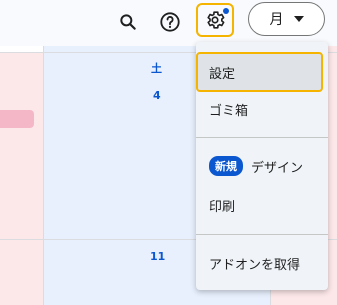  I want to click on search-button, so click(128, 22).